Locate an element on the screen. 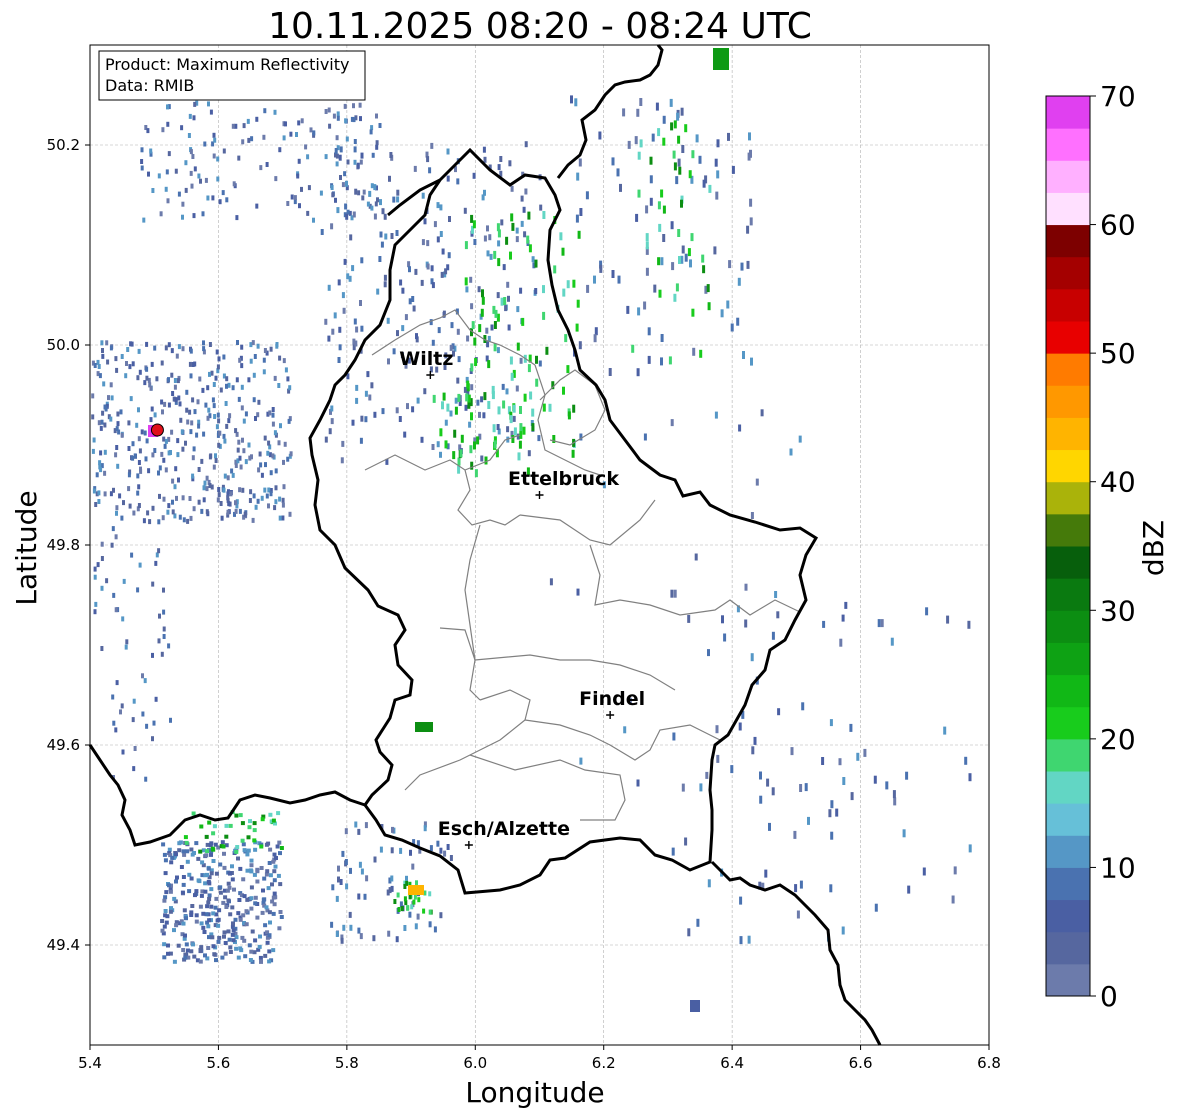 Image resolution: width=1179 pixels, height=1117 pixels. colorbar-tick-label: 60 is located at coordinates (1118, 225).